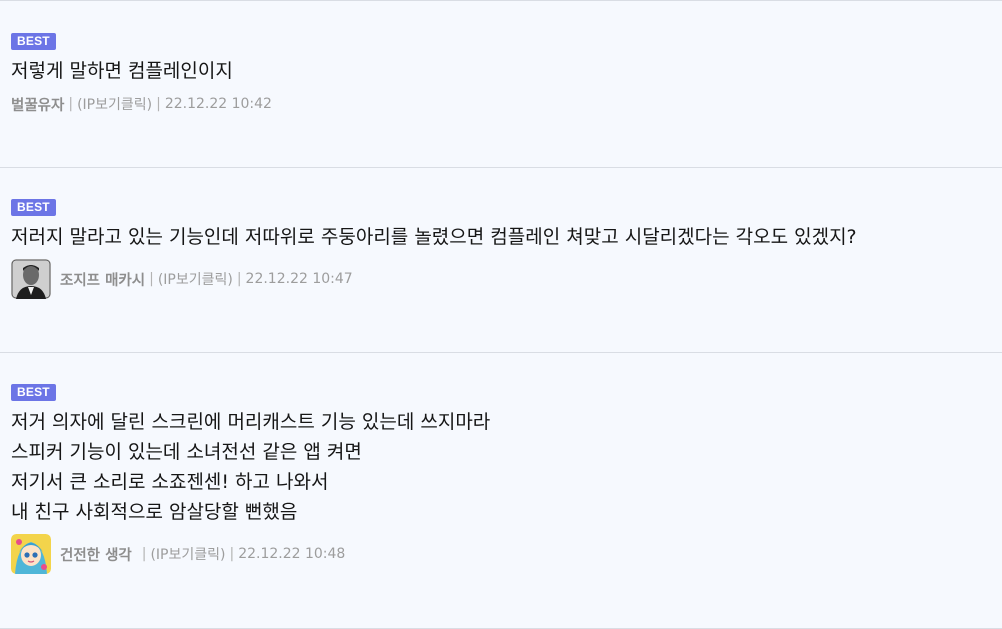  I want to click on comment-meta: 건전한 생각 | (IP보기클릭) | 22.12.22 10:48, so click(506, 554).